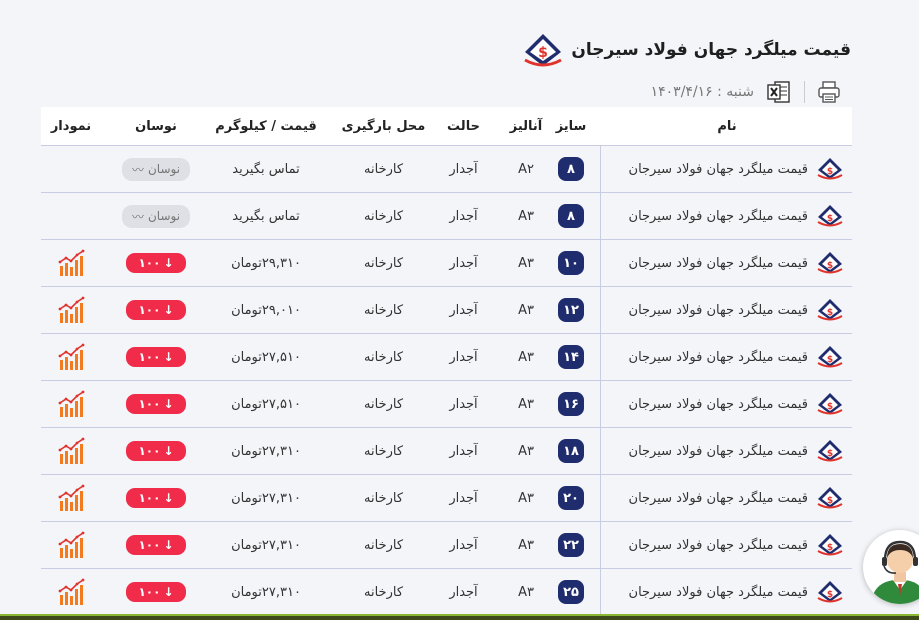 The height and width of the screenshot is (620, 919). I want to click on size-badge: ۲۰, so click(571, 498).